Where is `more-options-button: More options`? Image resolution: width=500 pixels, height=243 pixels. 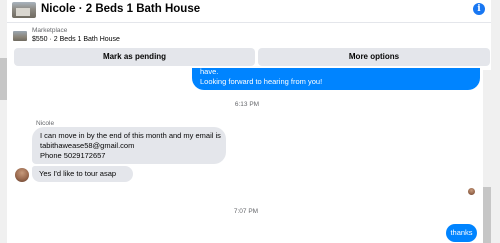
more-options-button: More options is located at coordinates (374, 57).